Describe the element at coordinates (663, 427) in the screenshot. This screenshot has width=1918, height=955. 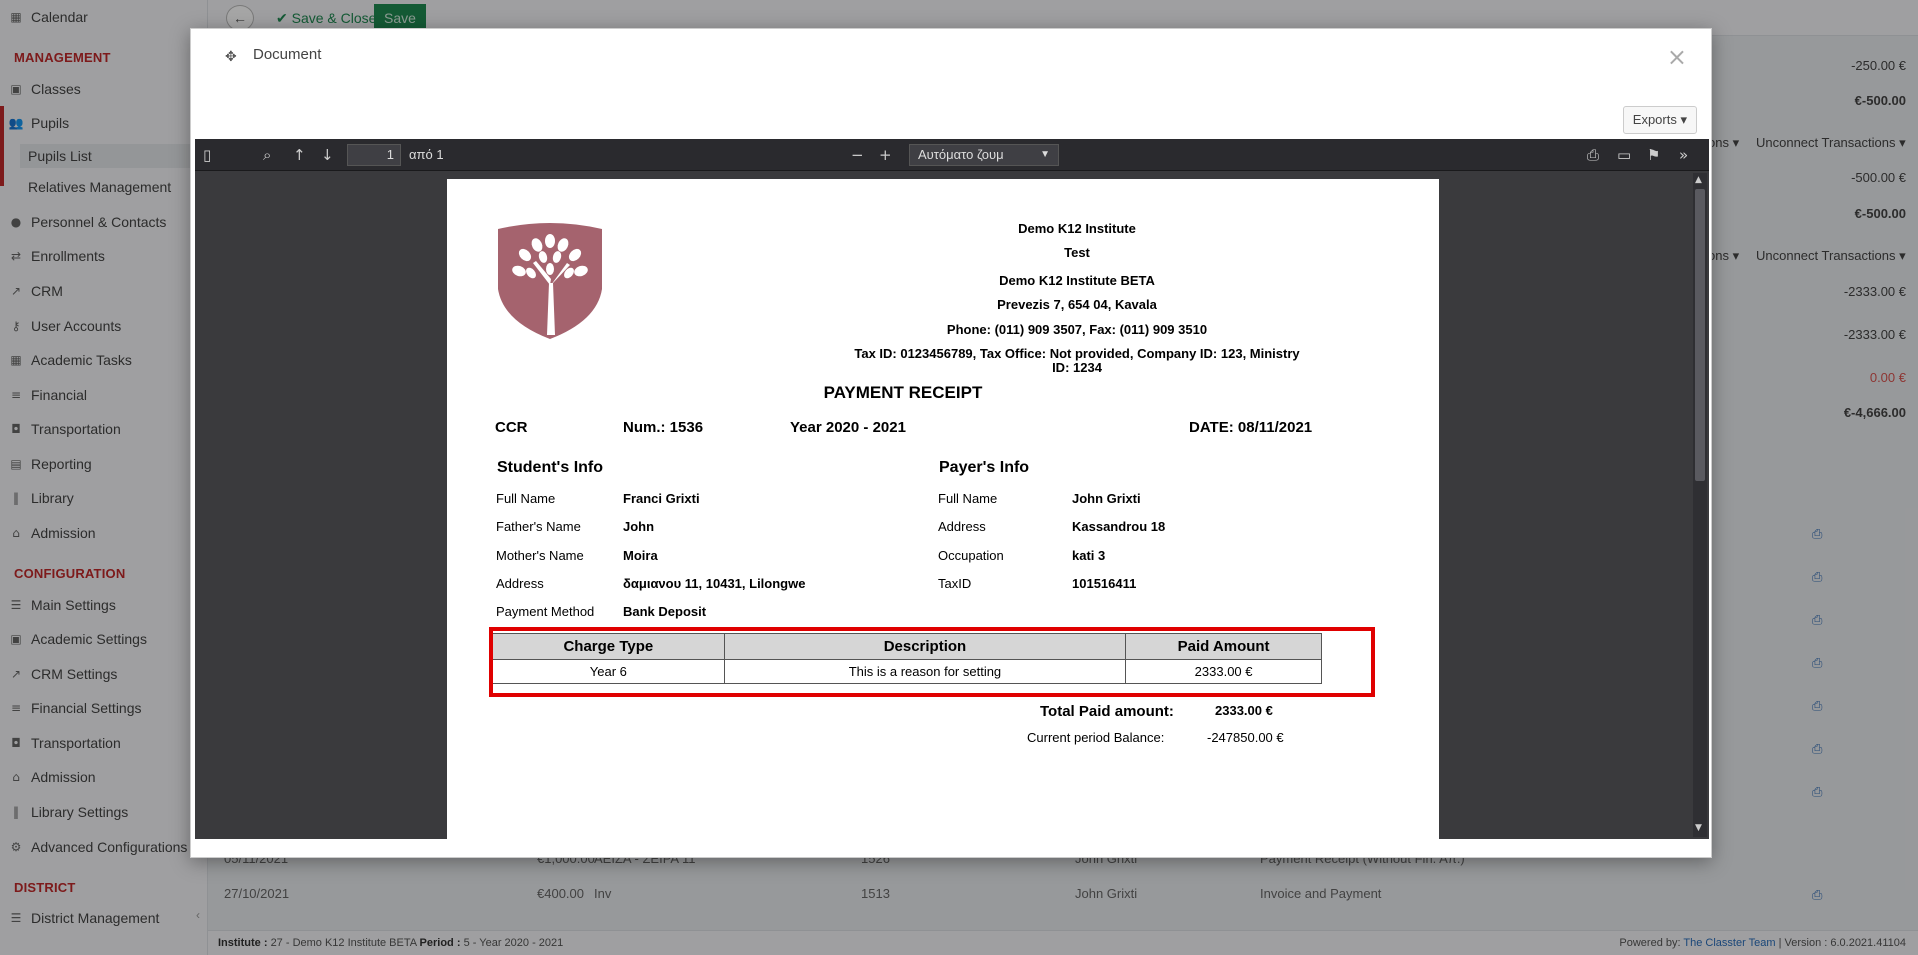
I see `receipt-number: Num.: 1536` at that location.